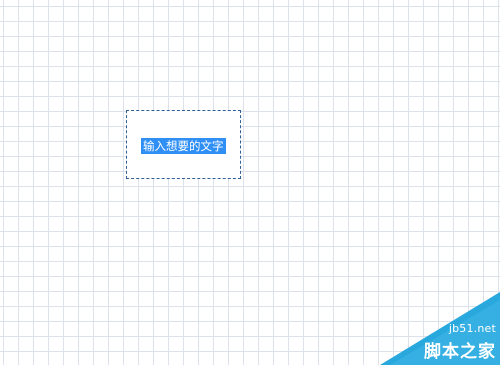 The height and width of the screenshot is (365, 500). I want to click on text-box: 输入想要的文字, so click(183, 144).